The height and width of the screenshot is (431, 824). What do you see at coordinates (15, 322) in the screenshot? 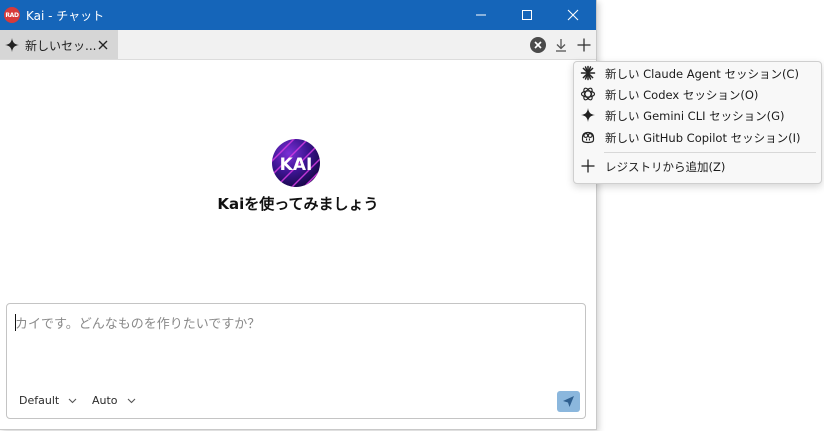
I see `text-caret` at bounding box center [15, 322].